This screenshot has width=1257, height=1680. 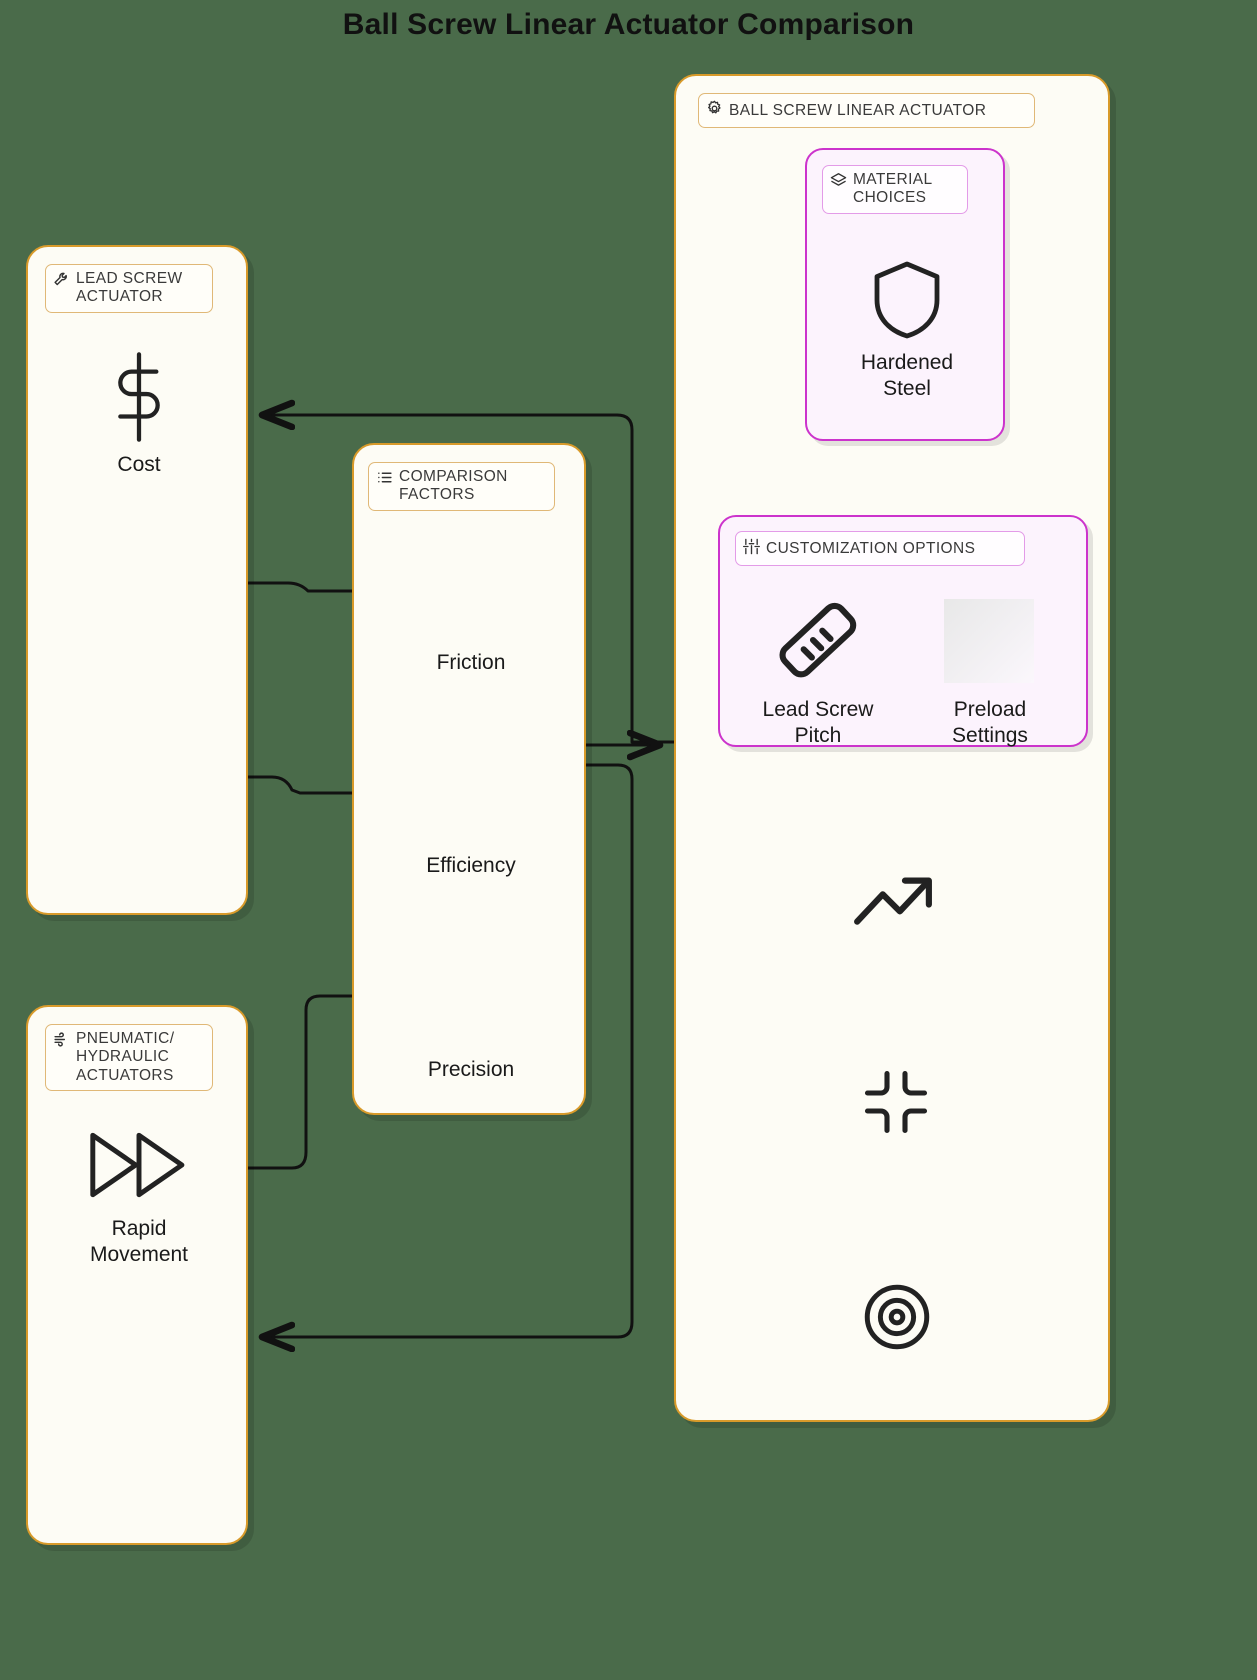 What do you see at coordinates (61, 282) in the screenshot?
I see `wrench-icon` at bounding box center [61, 282].